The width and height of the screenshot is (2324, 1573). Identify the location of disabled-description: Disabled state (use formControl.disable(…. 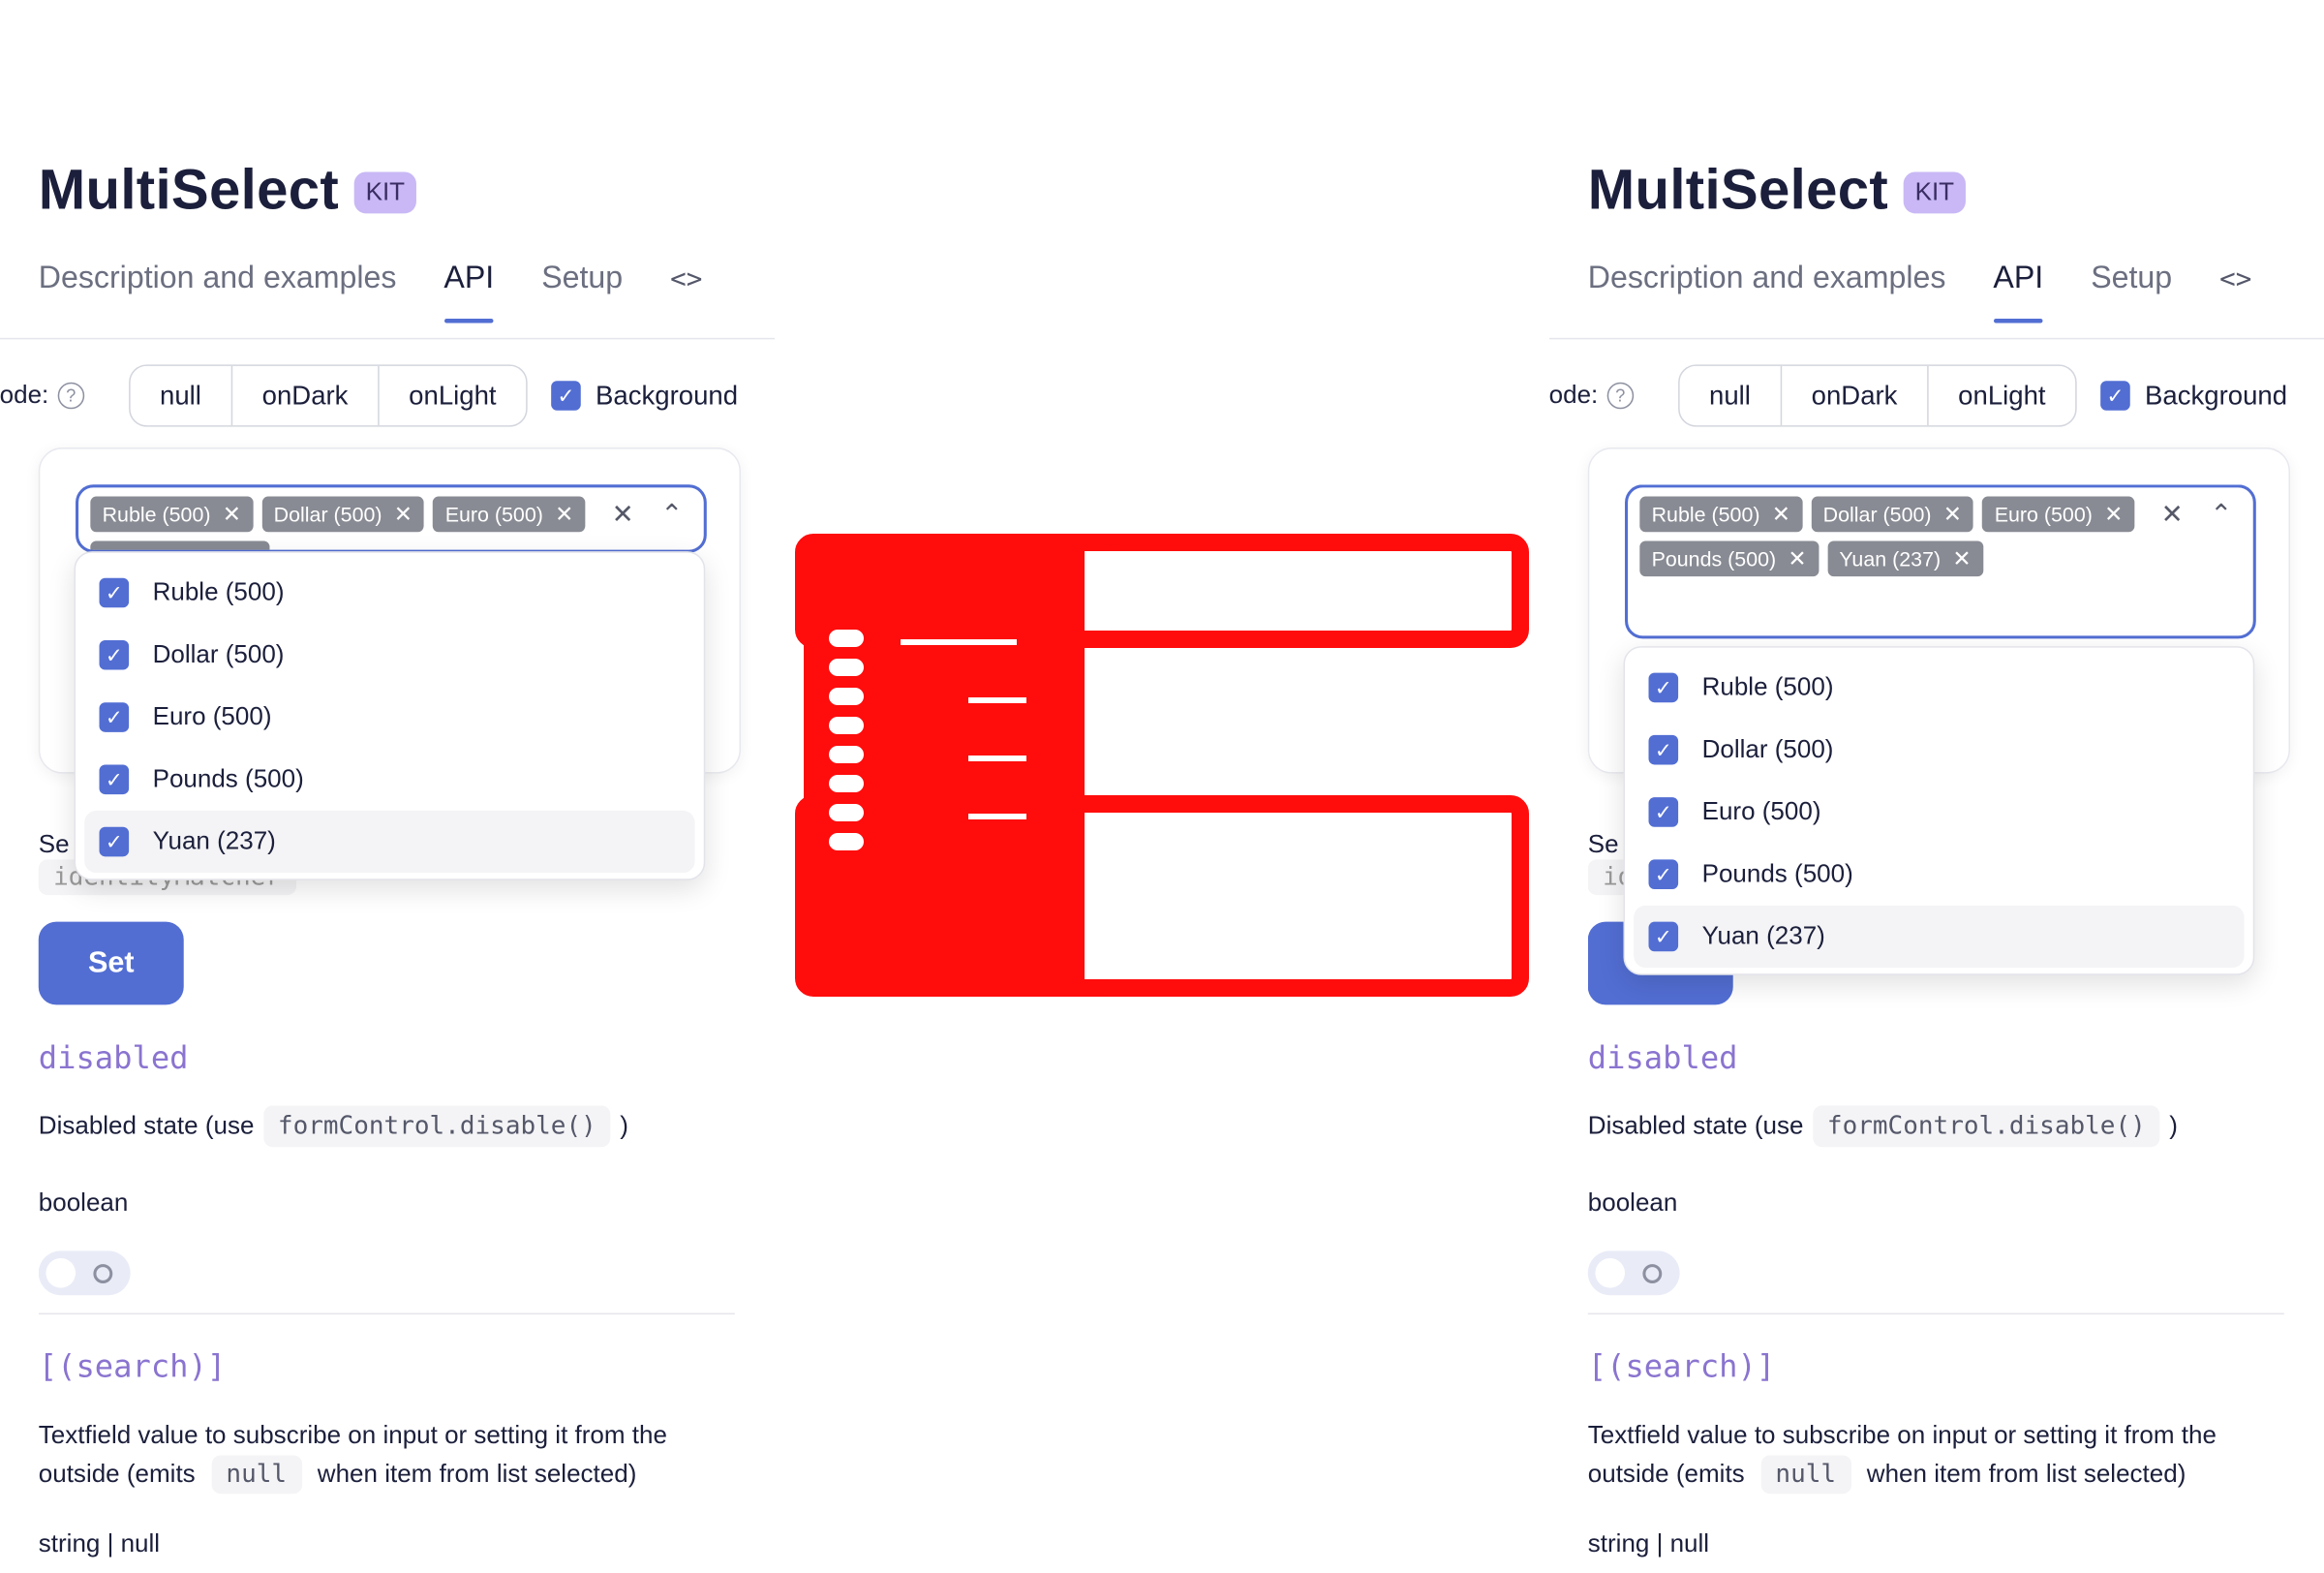
(1883, 1127).